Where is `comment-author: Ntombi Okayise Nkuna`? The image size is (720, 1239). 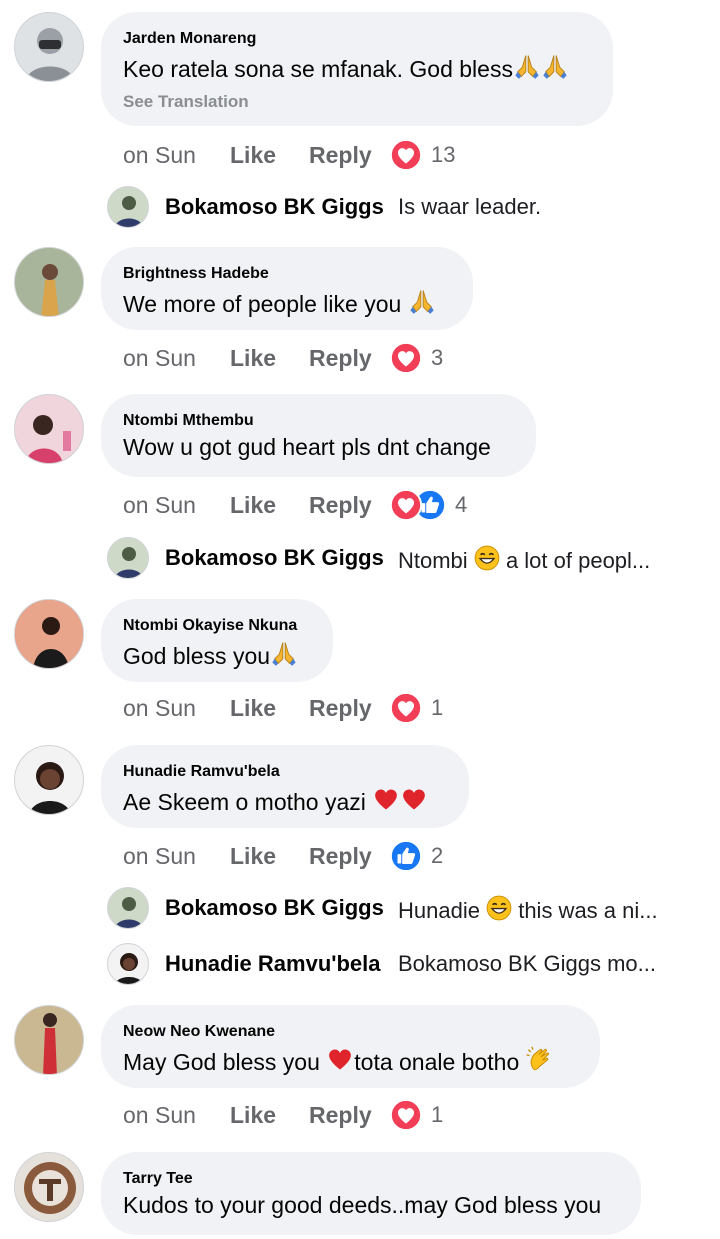 comment-author: Ntombi Okayise Nkuna is located at coordinates (210, 626).